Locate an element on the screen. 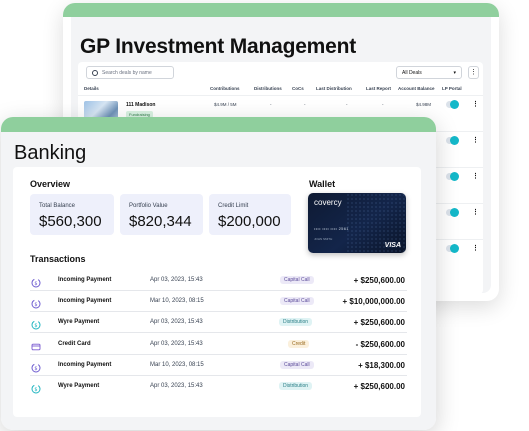 The width and height of the screenshot is (529, 431). card-number: •••• •••• •••• 2561 is located at coordinates (331, 228).